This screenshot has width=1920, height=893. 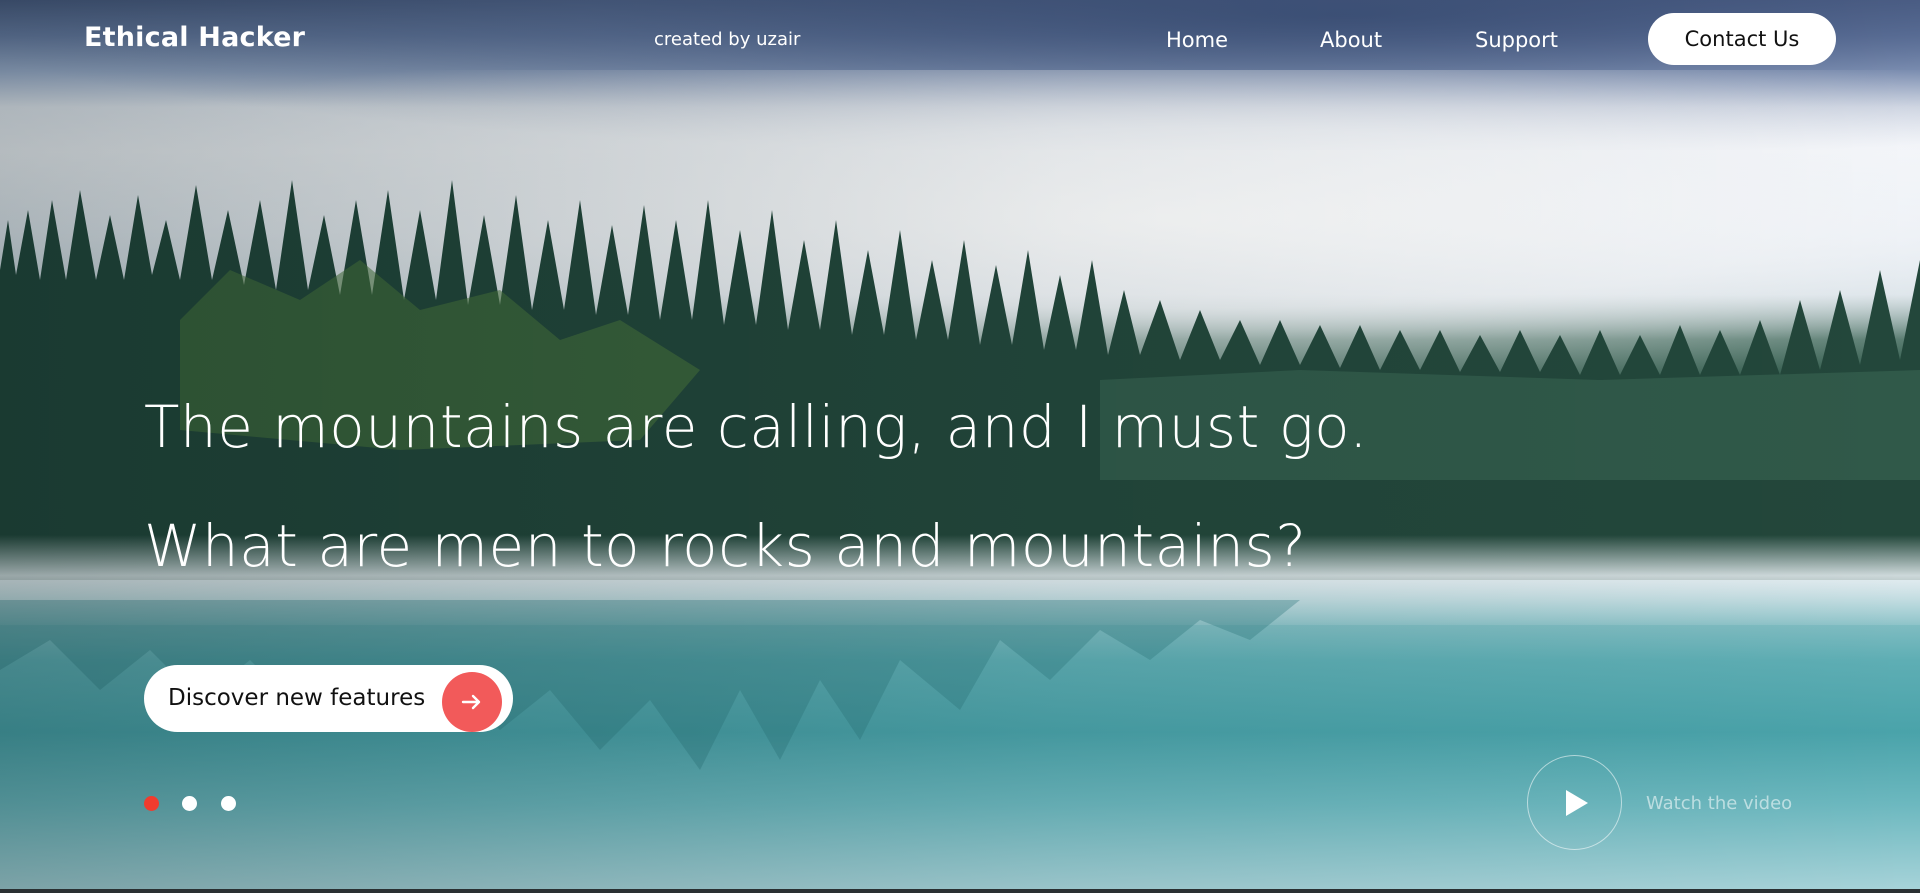 What do you see at coordinates (1719, 803) in the screenshot?
I see `watch-video-link: Watch the video` at bounding box center [1719, 803].